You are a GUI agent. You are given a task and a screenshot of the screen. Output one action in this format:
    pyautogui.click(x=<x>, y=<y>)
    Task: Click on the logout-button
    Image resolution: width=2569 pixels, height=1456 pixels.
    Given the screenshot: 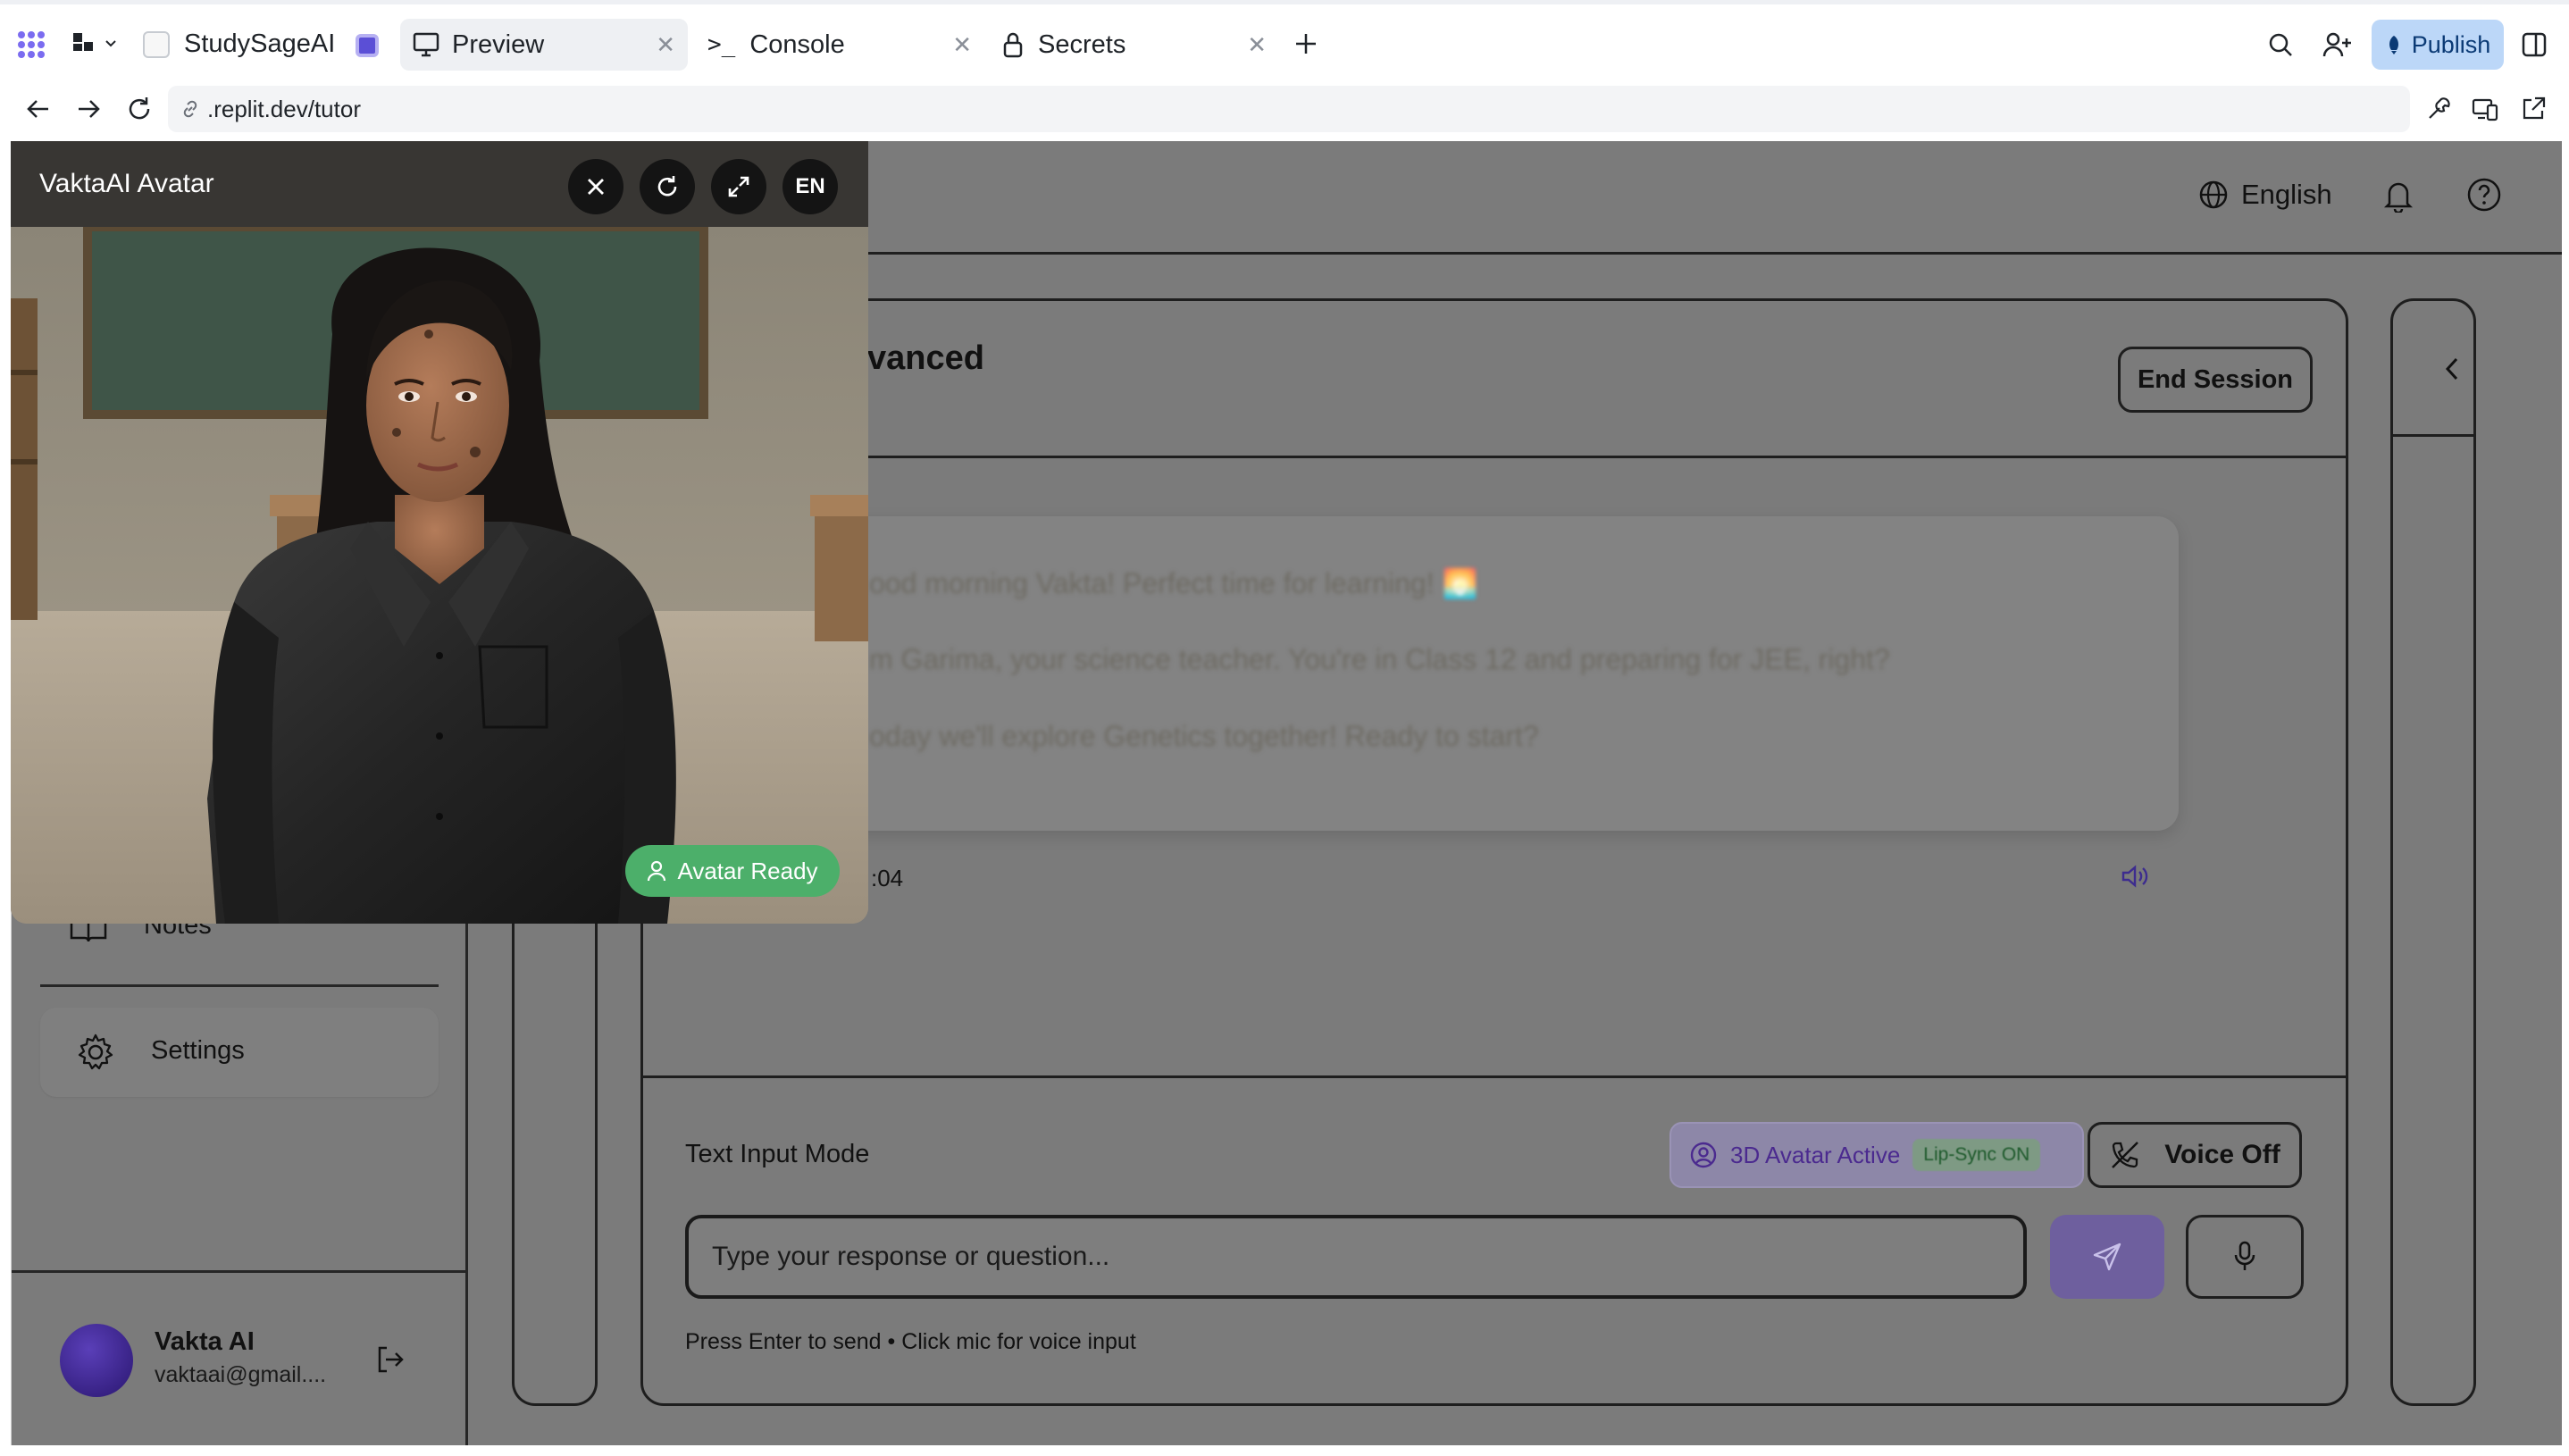 What is the action you would take?
    pyautogui.click(x=390, y=1359)
    